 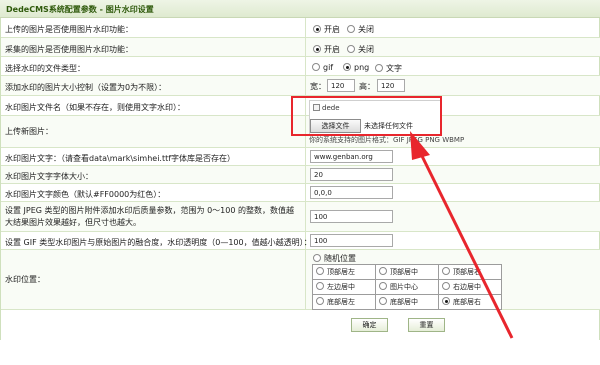 I want to click on annotation-arrow-icon, so click(x=462, y=235).